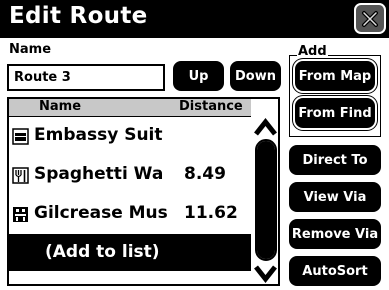  I want to click on route-name-input, so click(86, 77).